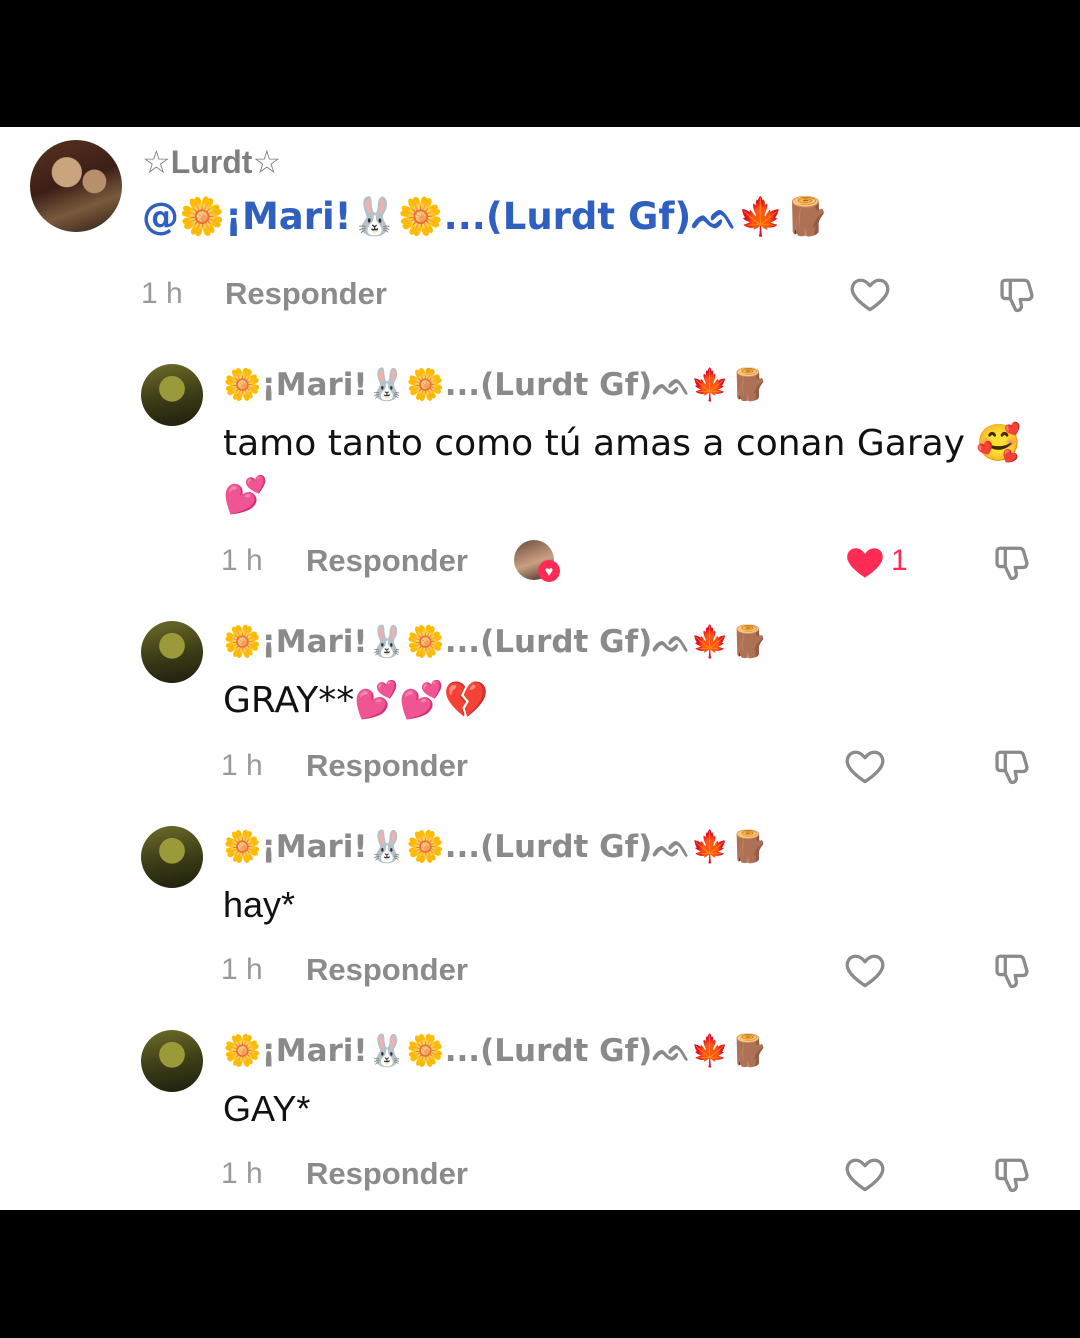 The image size is (1080, 1338). I want to click on comment-text: tamo tanto como tú amas a conan Garay 🥰, so click(622, 443).